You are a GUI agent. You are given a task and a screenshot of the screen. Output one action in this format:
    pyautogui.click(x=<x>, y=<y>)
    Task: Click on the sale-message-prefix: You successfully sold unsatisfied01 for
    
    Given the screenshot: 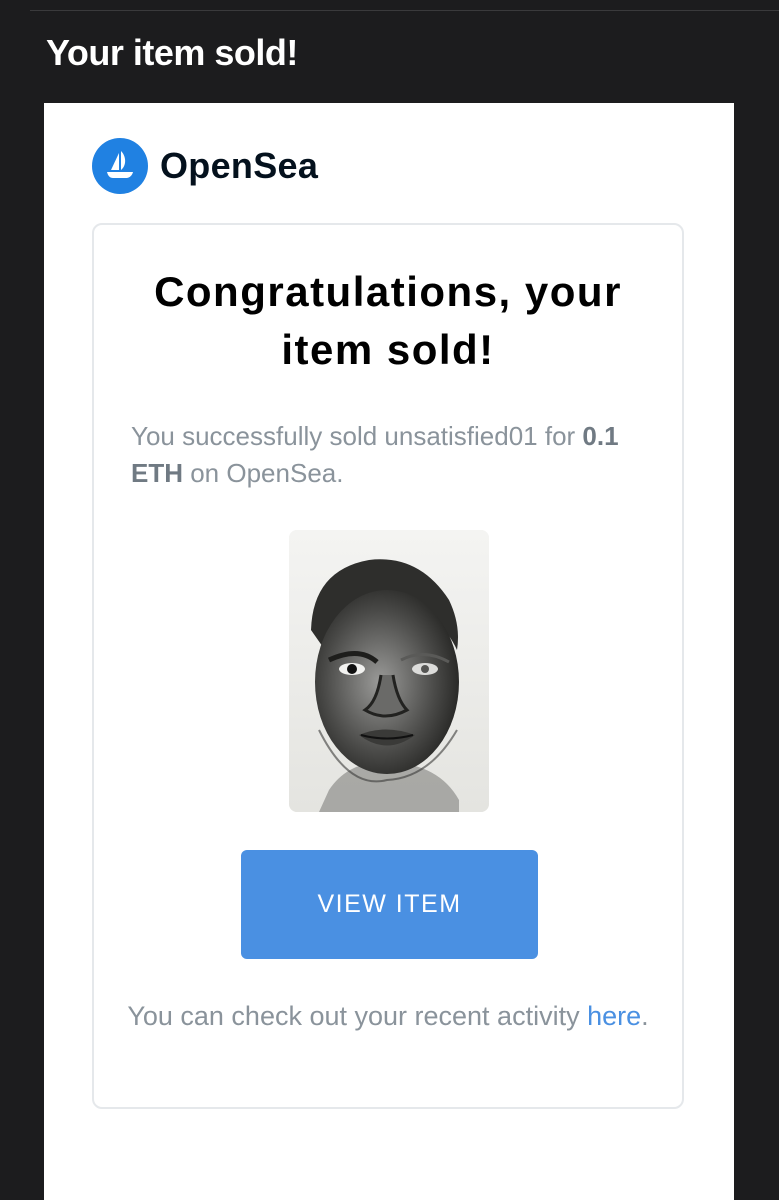 What is the action you would take?
    pyautogui.click(x=357, y=436)
    